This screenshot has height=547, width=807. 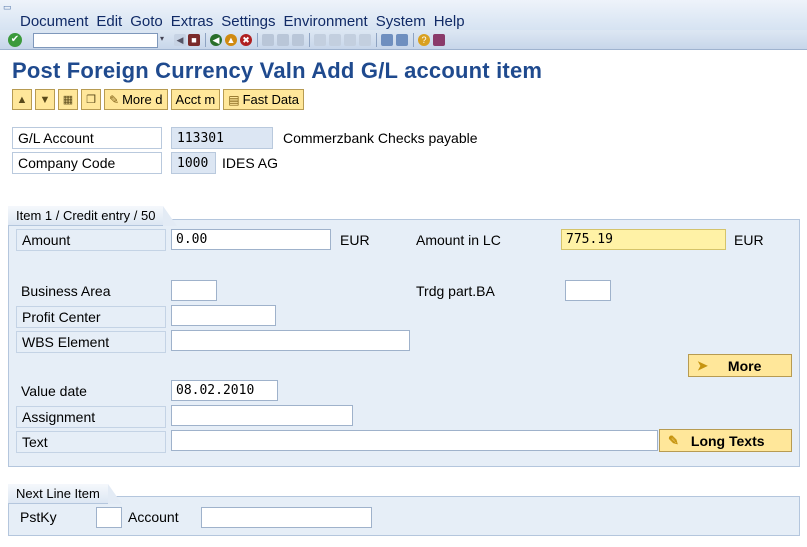 I want to click on next-page-icon, so click(x=350, y=40).